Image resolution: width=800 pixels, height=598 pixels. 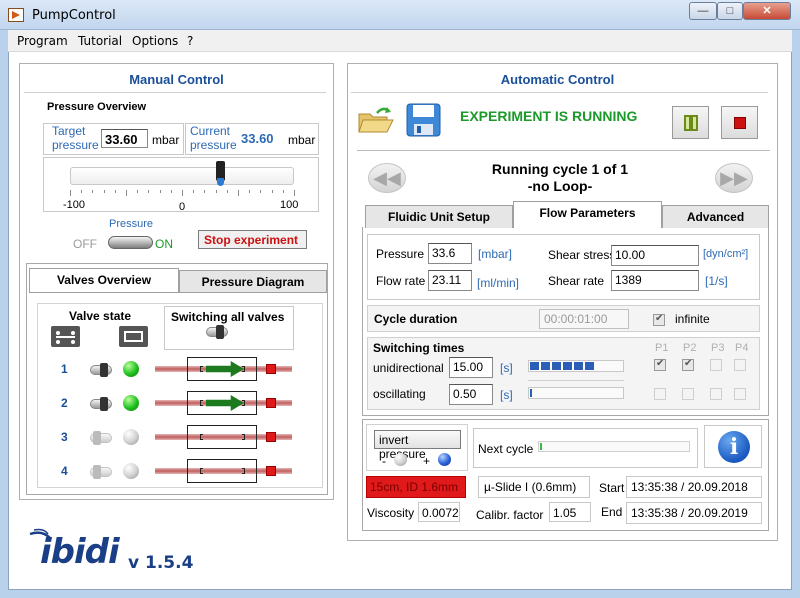 I want to click on calibration-factor-label: Calibr. factor, so click(x=510, y=515).